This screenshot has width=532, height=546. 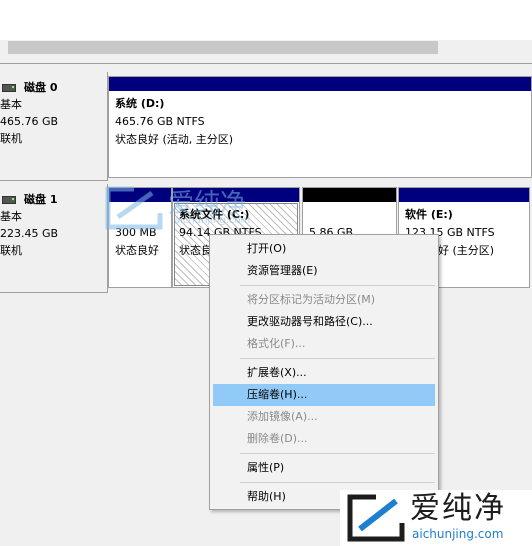 I want to click on disk-name: 磁盘 0, so click(x=41, y=87).